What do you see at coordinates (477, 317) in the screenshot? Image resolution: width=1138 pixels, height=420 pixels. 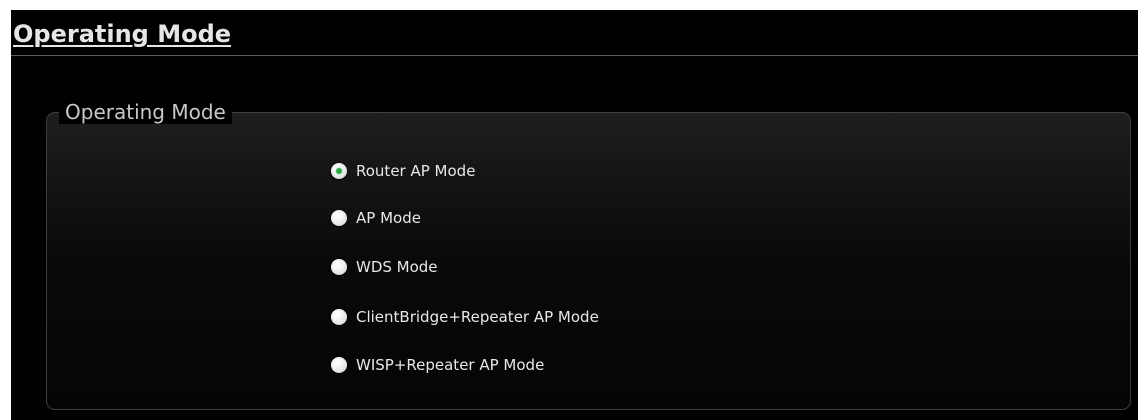 I see `clientbridge-repeater-ap-mode-label: ClientBridge+Repeater AP Mode` at bounding box center [477, 317].